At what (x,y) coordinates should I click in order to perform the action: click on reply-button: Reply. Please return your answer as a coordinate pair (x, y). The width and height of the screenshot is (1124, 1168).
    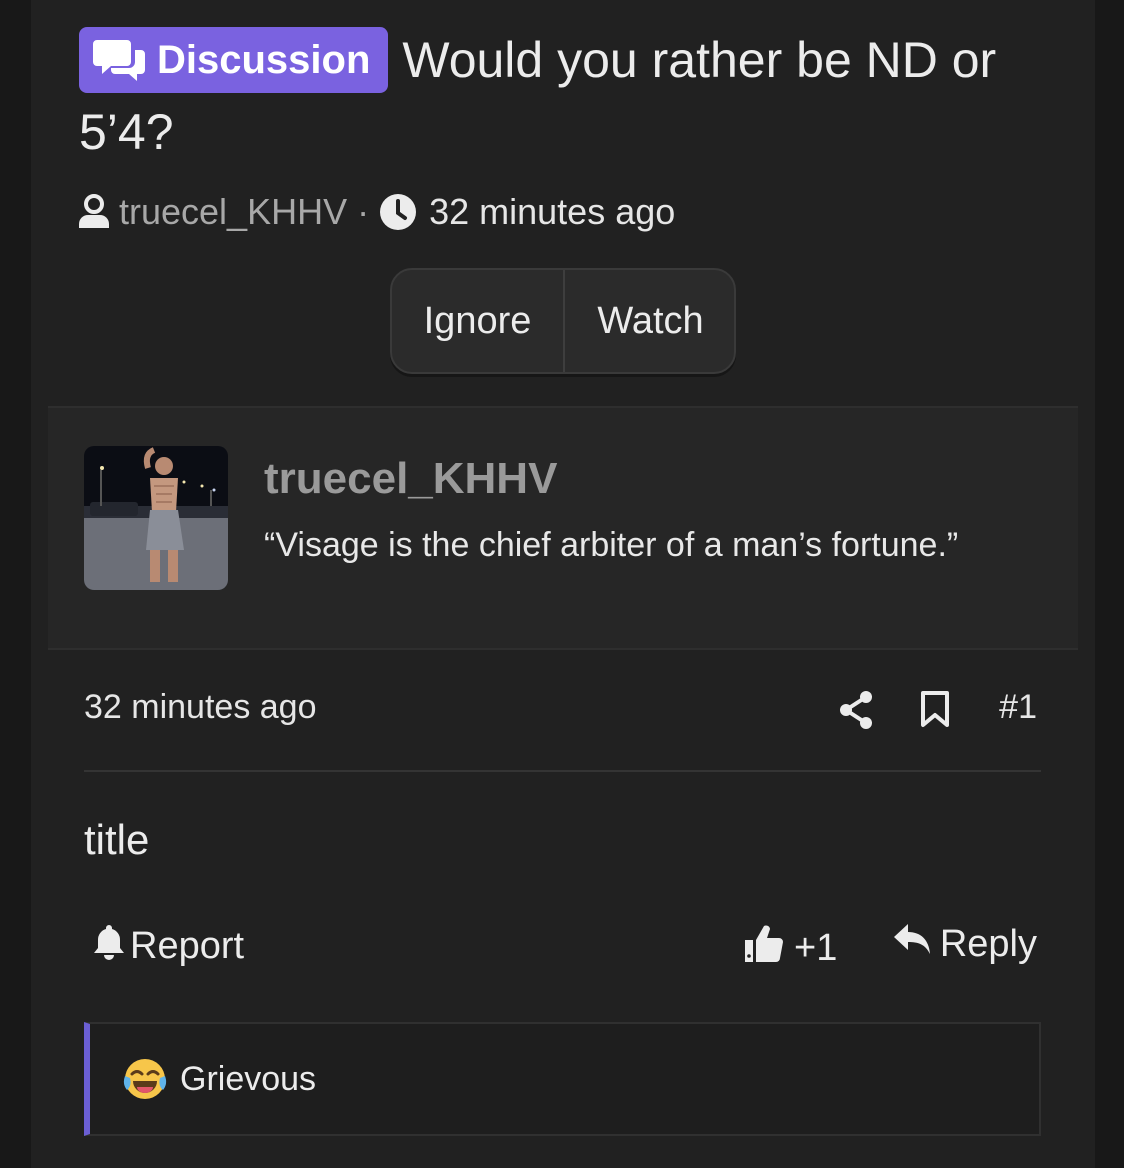
    Looking at the image, I should click on (964, 944).